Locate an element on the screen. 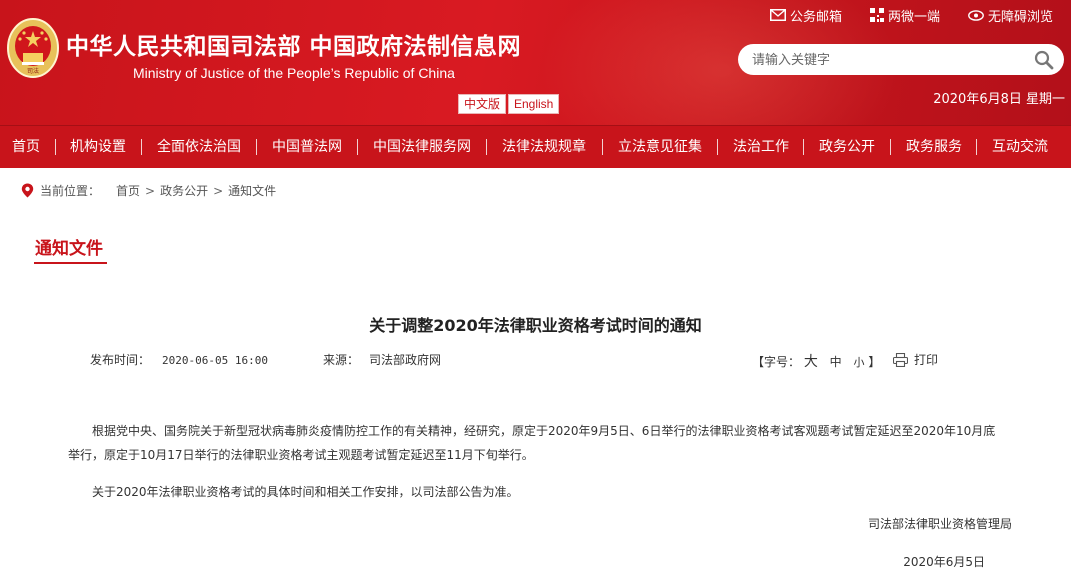  nav-item-government-services: 政务服务 is located at coordinates (934, 147).